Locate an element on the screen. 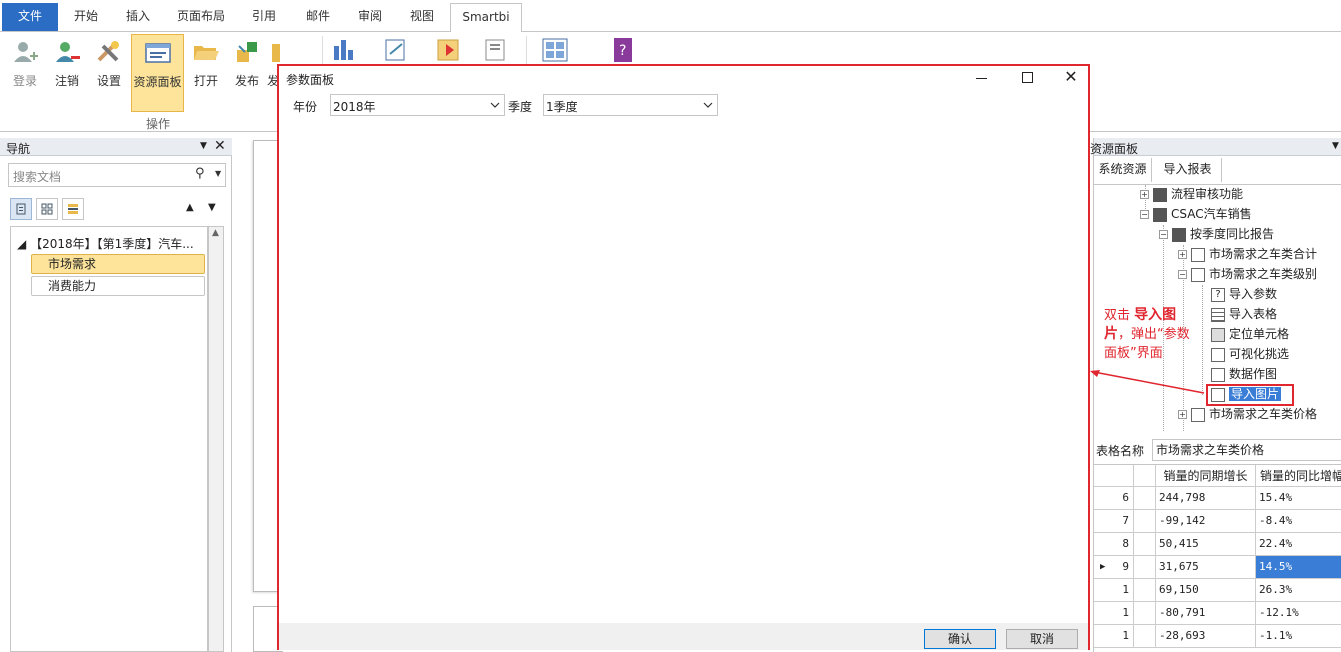  nav-headings-tab is located at coordinates (21, 209).